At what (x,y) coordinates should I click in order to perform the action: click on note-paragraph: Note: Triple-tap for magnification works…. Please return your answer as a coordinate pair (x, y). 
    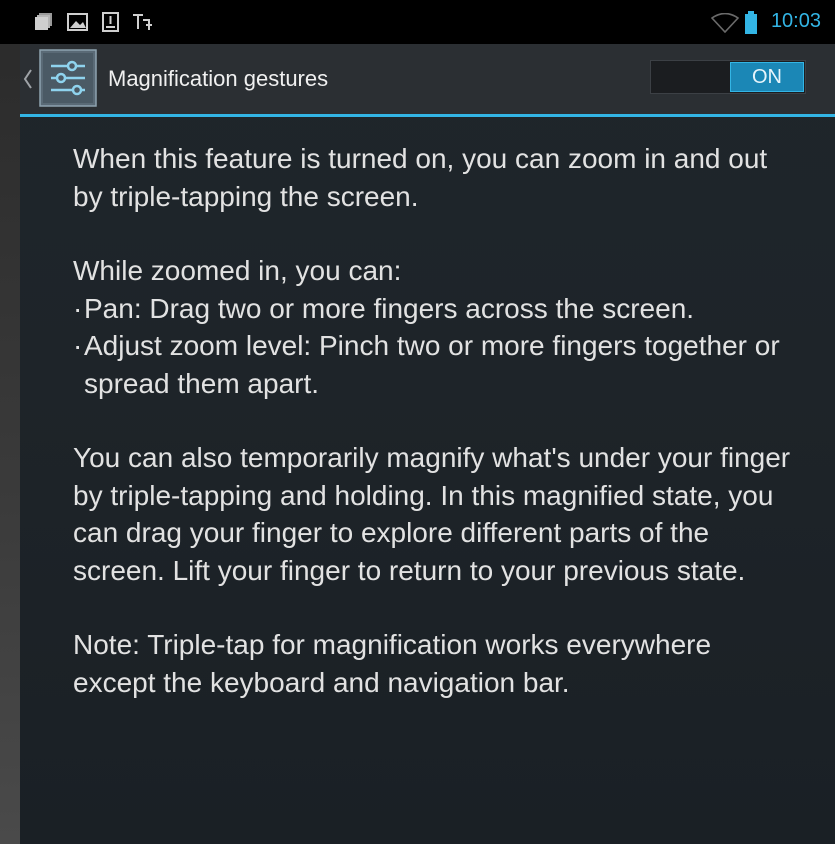
    Looking at the image, I should click on (392, 663).